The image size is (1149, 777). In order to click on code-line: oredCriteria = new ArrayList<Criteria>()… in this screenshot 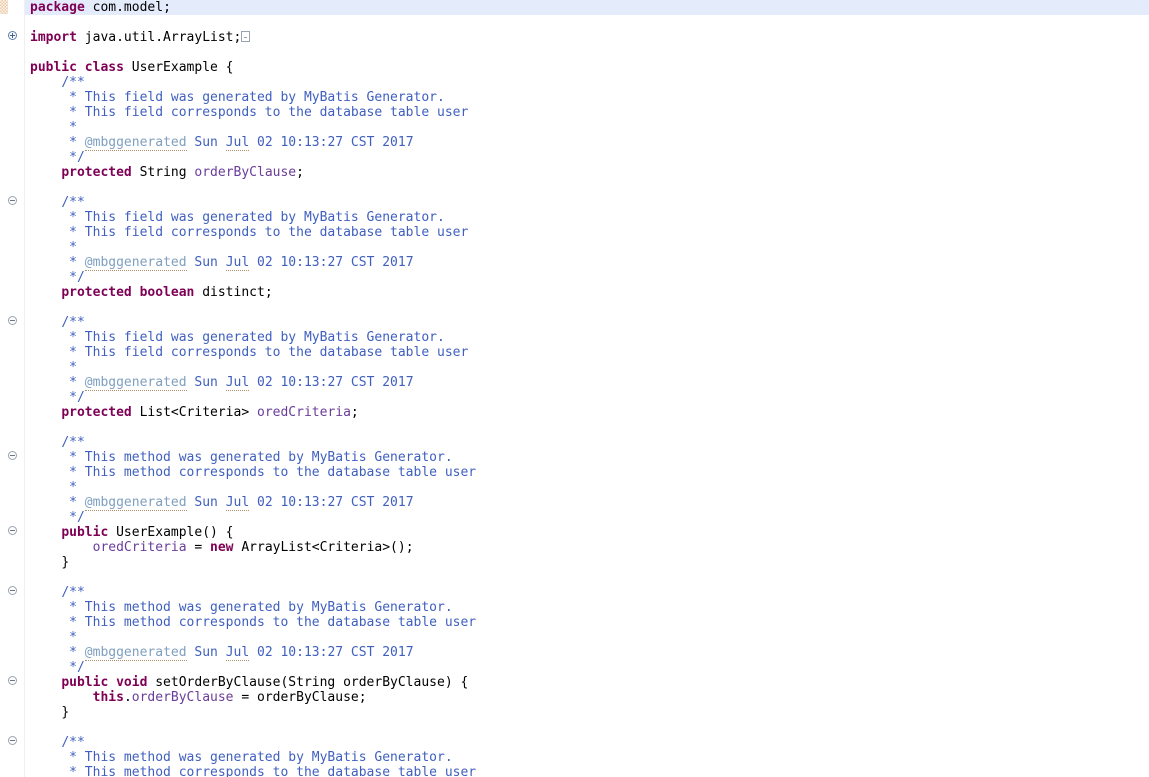, I will do `click(587, 547)`.